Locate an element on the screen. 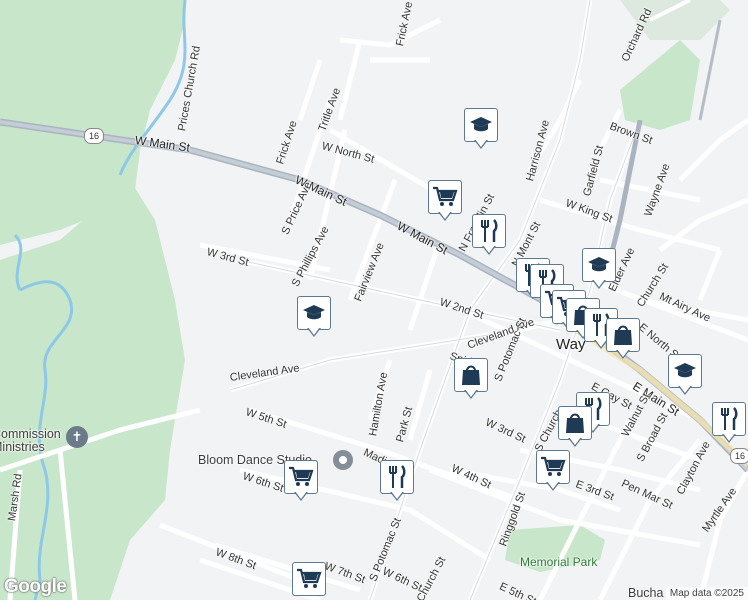  map-attribution: Map data ©2025 is located at coordinates (706, 593).